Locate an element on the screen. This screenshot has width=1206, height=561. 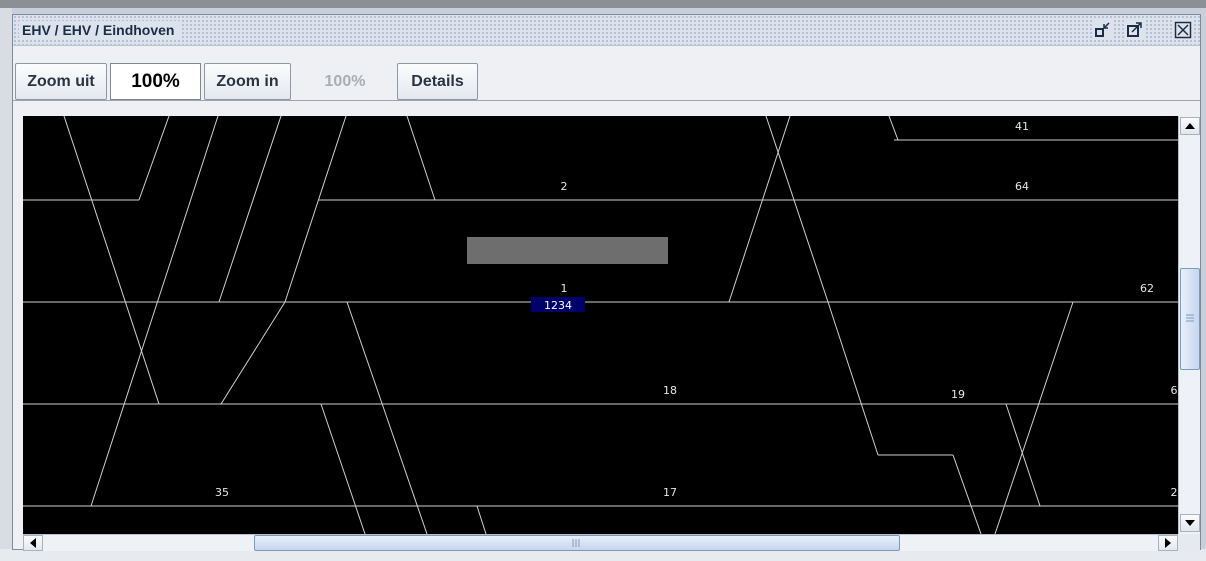
arrow-right-icon is located at coordinates (1168, 543).